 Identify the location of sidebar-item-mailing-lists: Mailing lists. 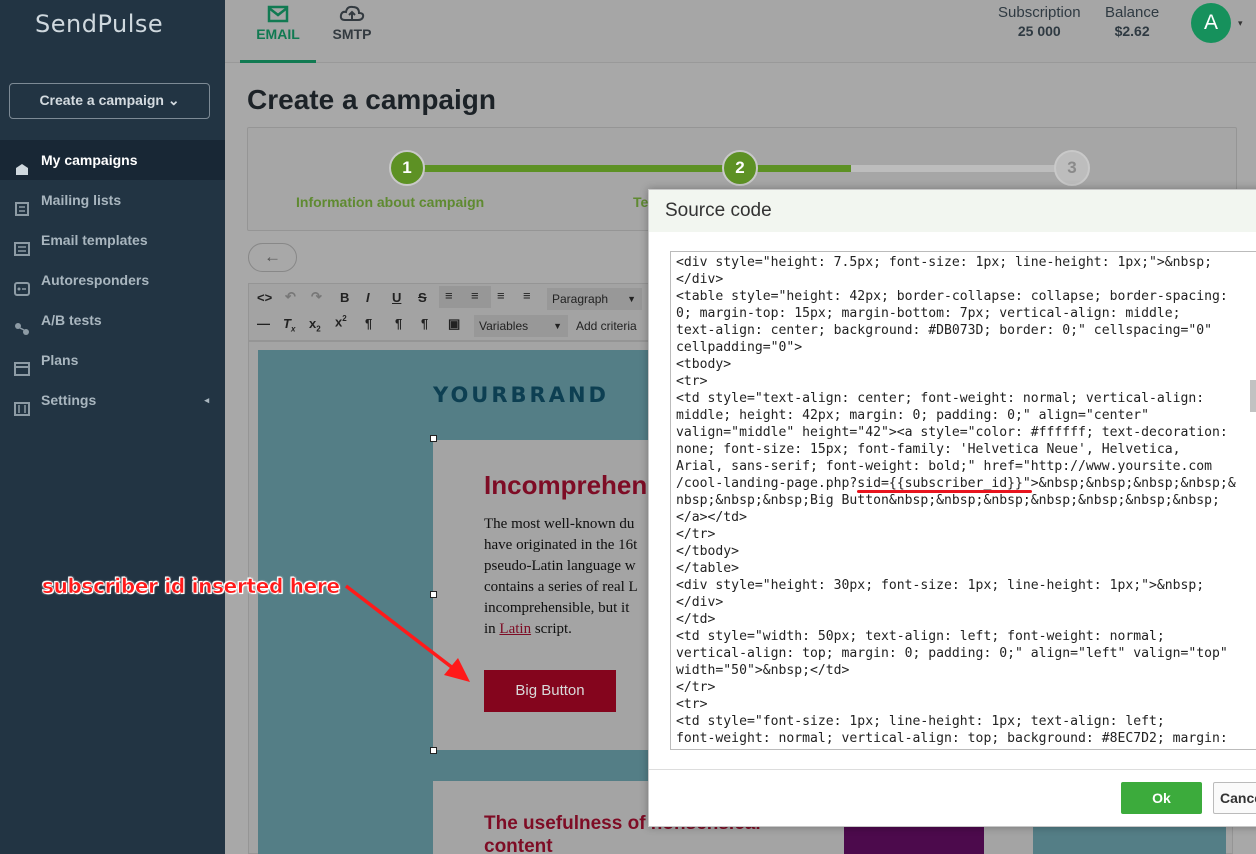
(112, 200).